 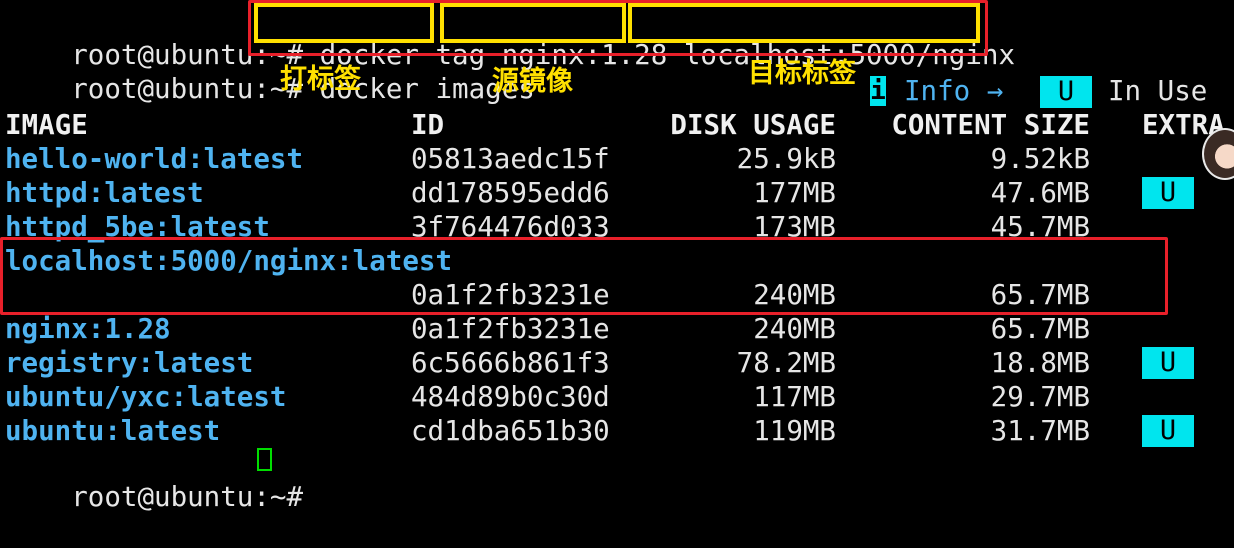 I want to click on avatar, so click(x=1218, y=154).